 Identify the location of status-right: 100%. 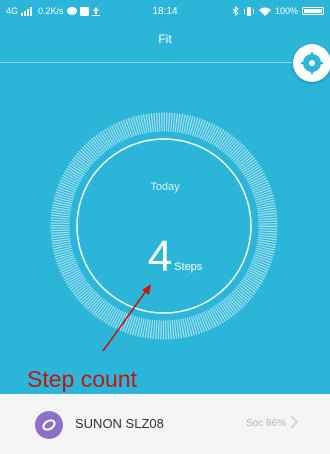
(278, 11).